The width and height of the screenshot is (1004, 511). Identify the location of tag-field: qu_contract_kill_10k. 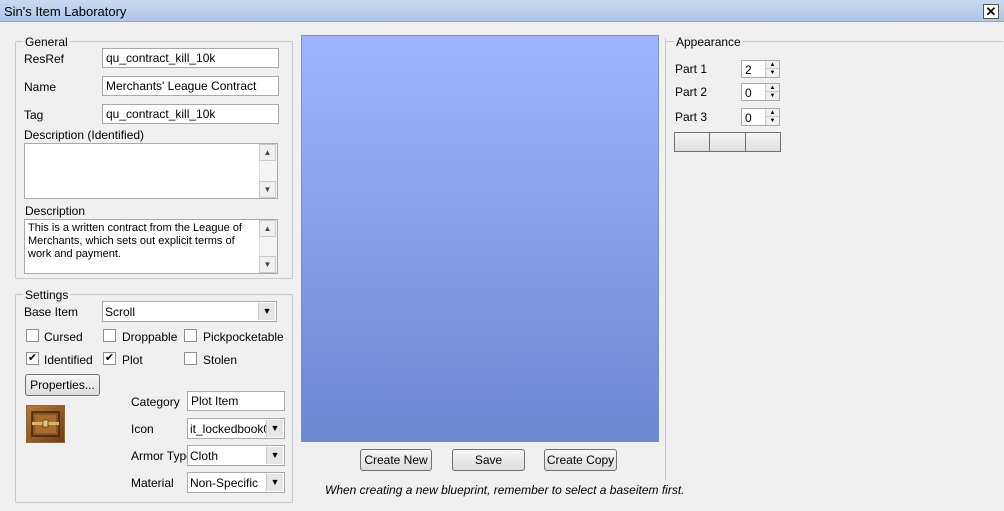
(190, 114).